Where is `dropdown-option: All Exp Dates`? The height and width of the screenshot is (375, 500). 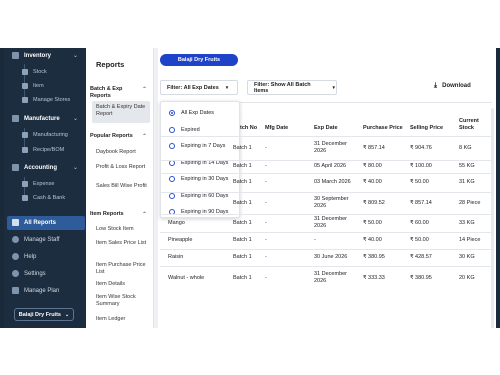
dropdown-option: All Exp Dates is located at coordinates (191, 113).